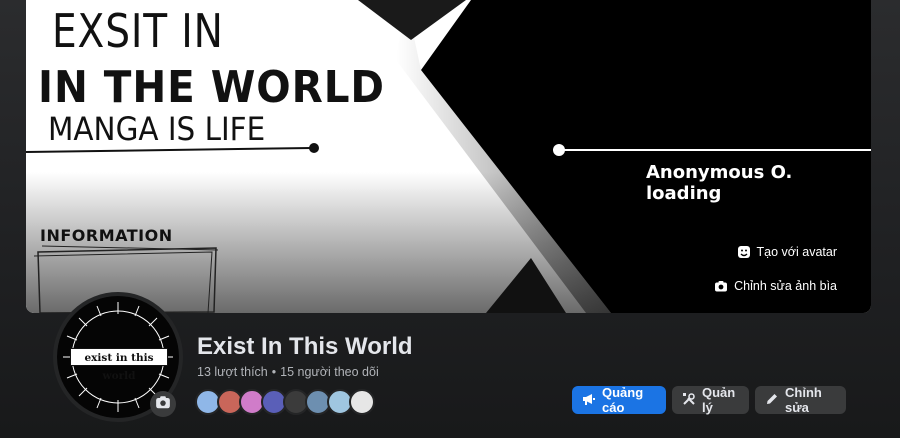 This screenshot has height=438, width=900. Describe the element at coordinates (285, 402) in the screenshot. I see `follower-avatars` at that location.